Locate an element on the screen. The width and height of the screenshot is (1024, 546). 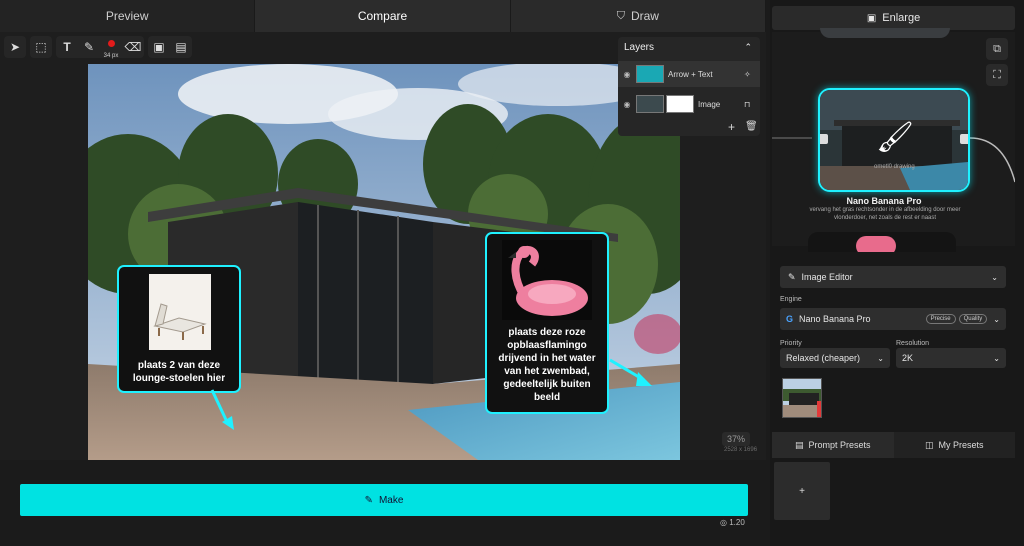
tab-draw: ⛉ Draw is located at coordinates (638, 16).